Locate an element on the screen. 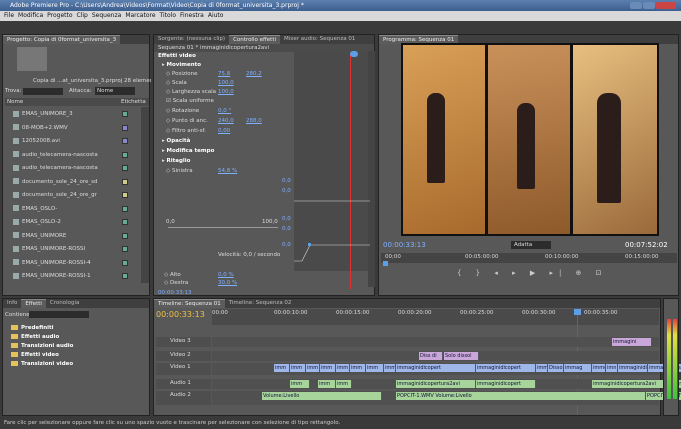 The image size is (681, 429). menu-item-modifica: Modifica is located at coordinates (30, 15).